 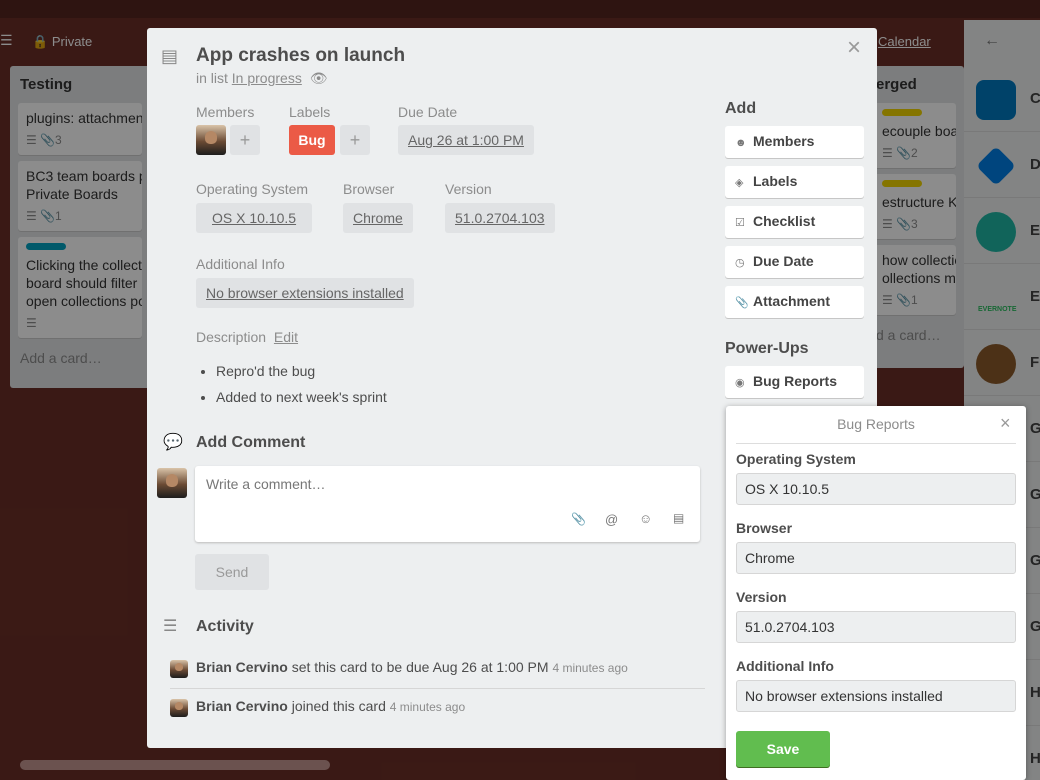 What do you see at coordinates (172, 483) in the screenshot?
I see `commenter-avatar` at bounding box center [172, 483].